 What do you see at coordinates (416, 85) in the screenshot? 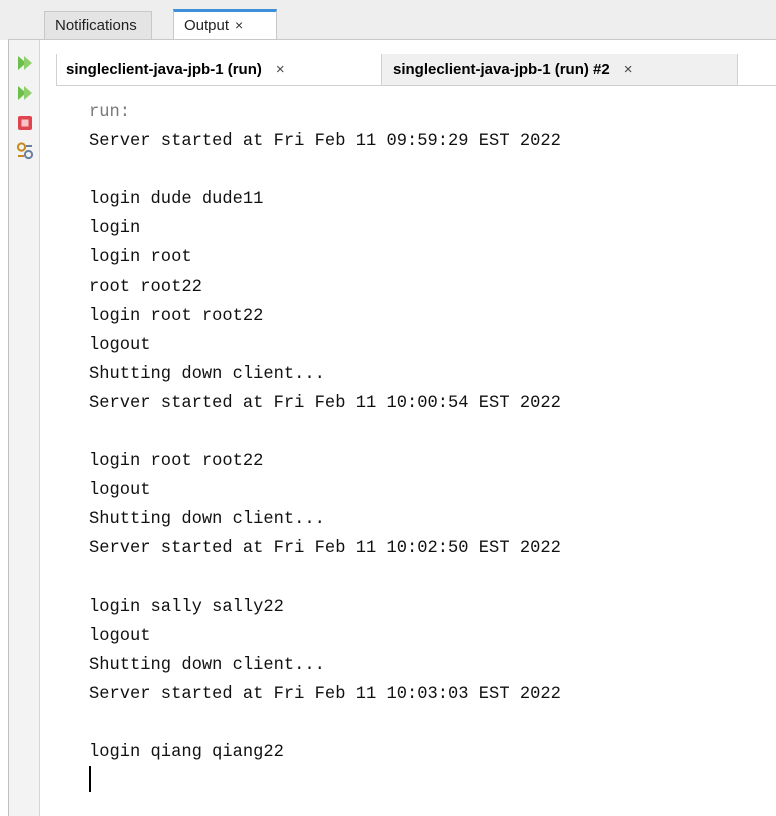
I see `divider` at bounding box center [416, 85].